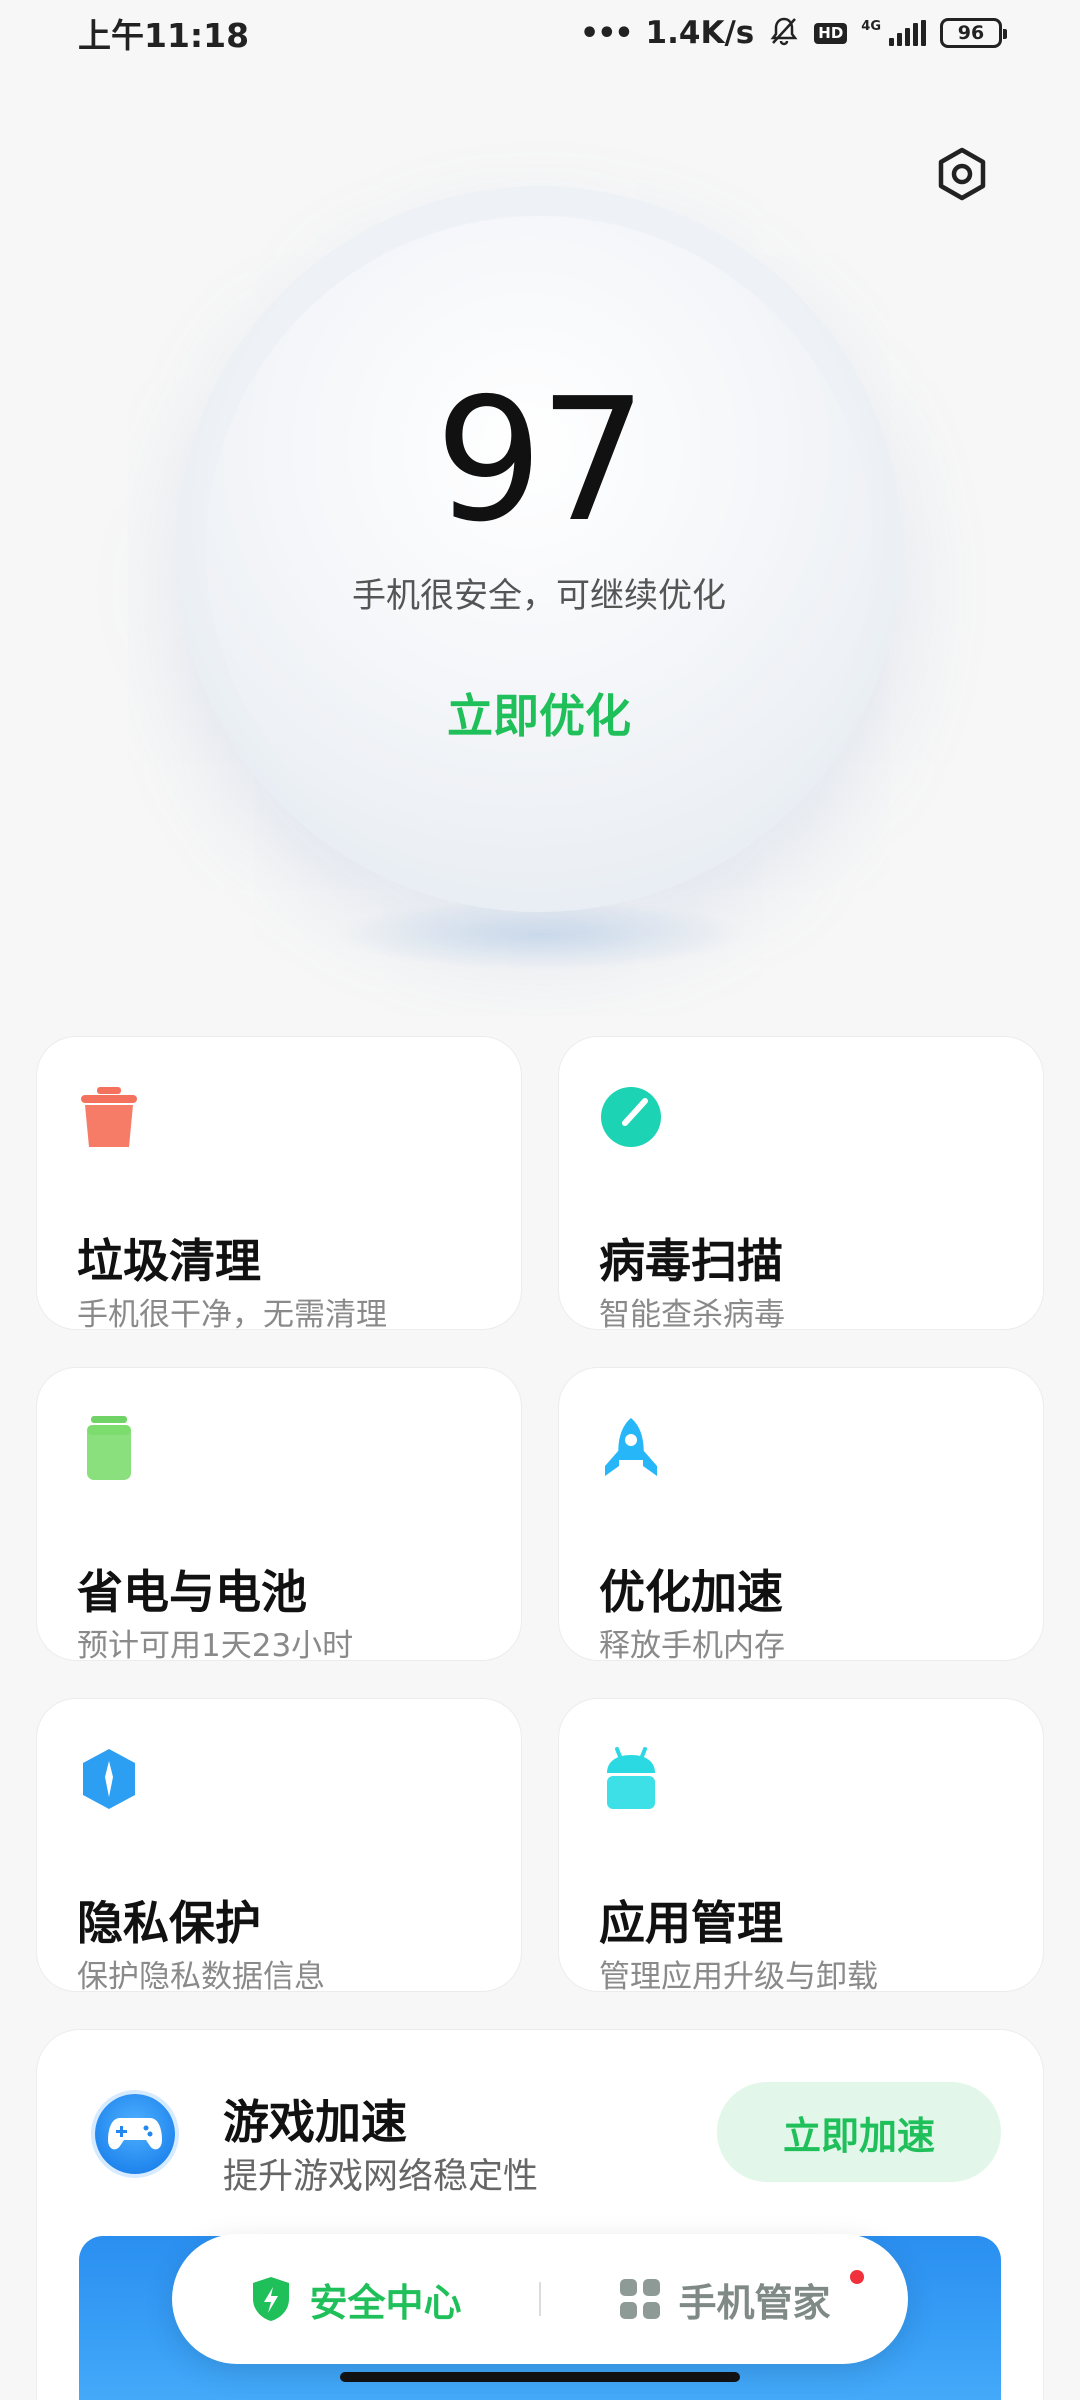 The image size is (1080, 2400). What do you see at coordinates (871, 26) in the screenshot?
I see `network-type: 4G` at bounding box center [871, 26].